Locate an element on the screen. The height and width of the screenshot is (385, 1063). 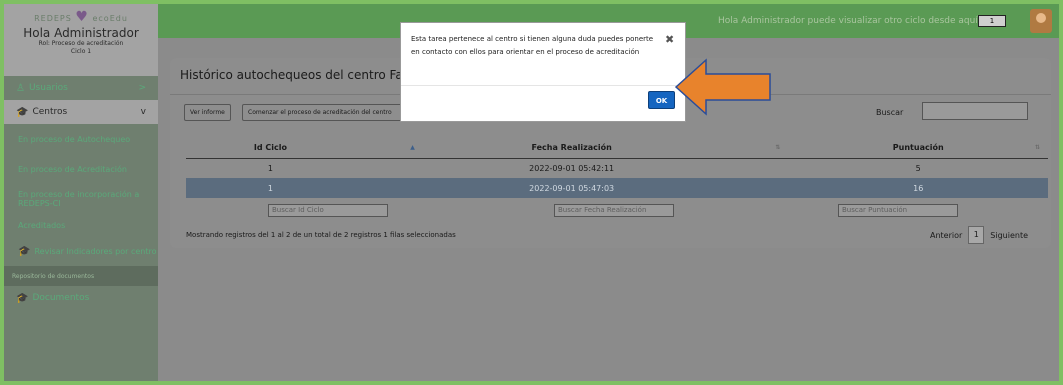
column-header-id-ciclo: Id Ciclo ▲ is located at coordinates (300, 148).